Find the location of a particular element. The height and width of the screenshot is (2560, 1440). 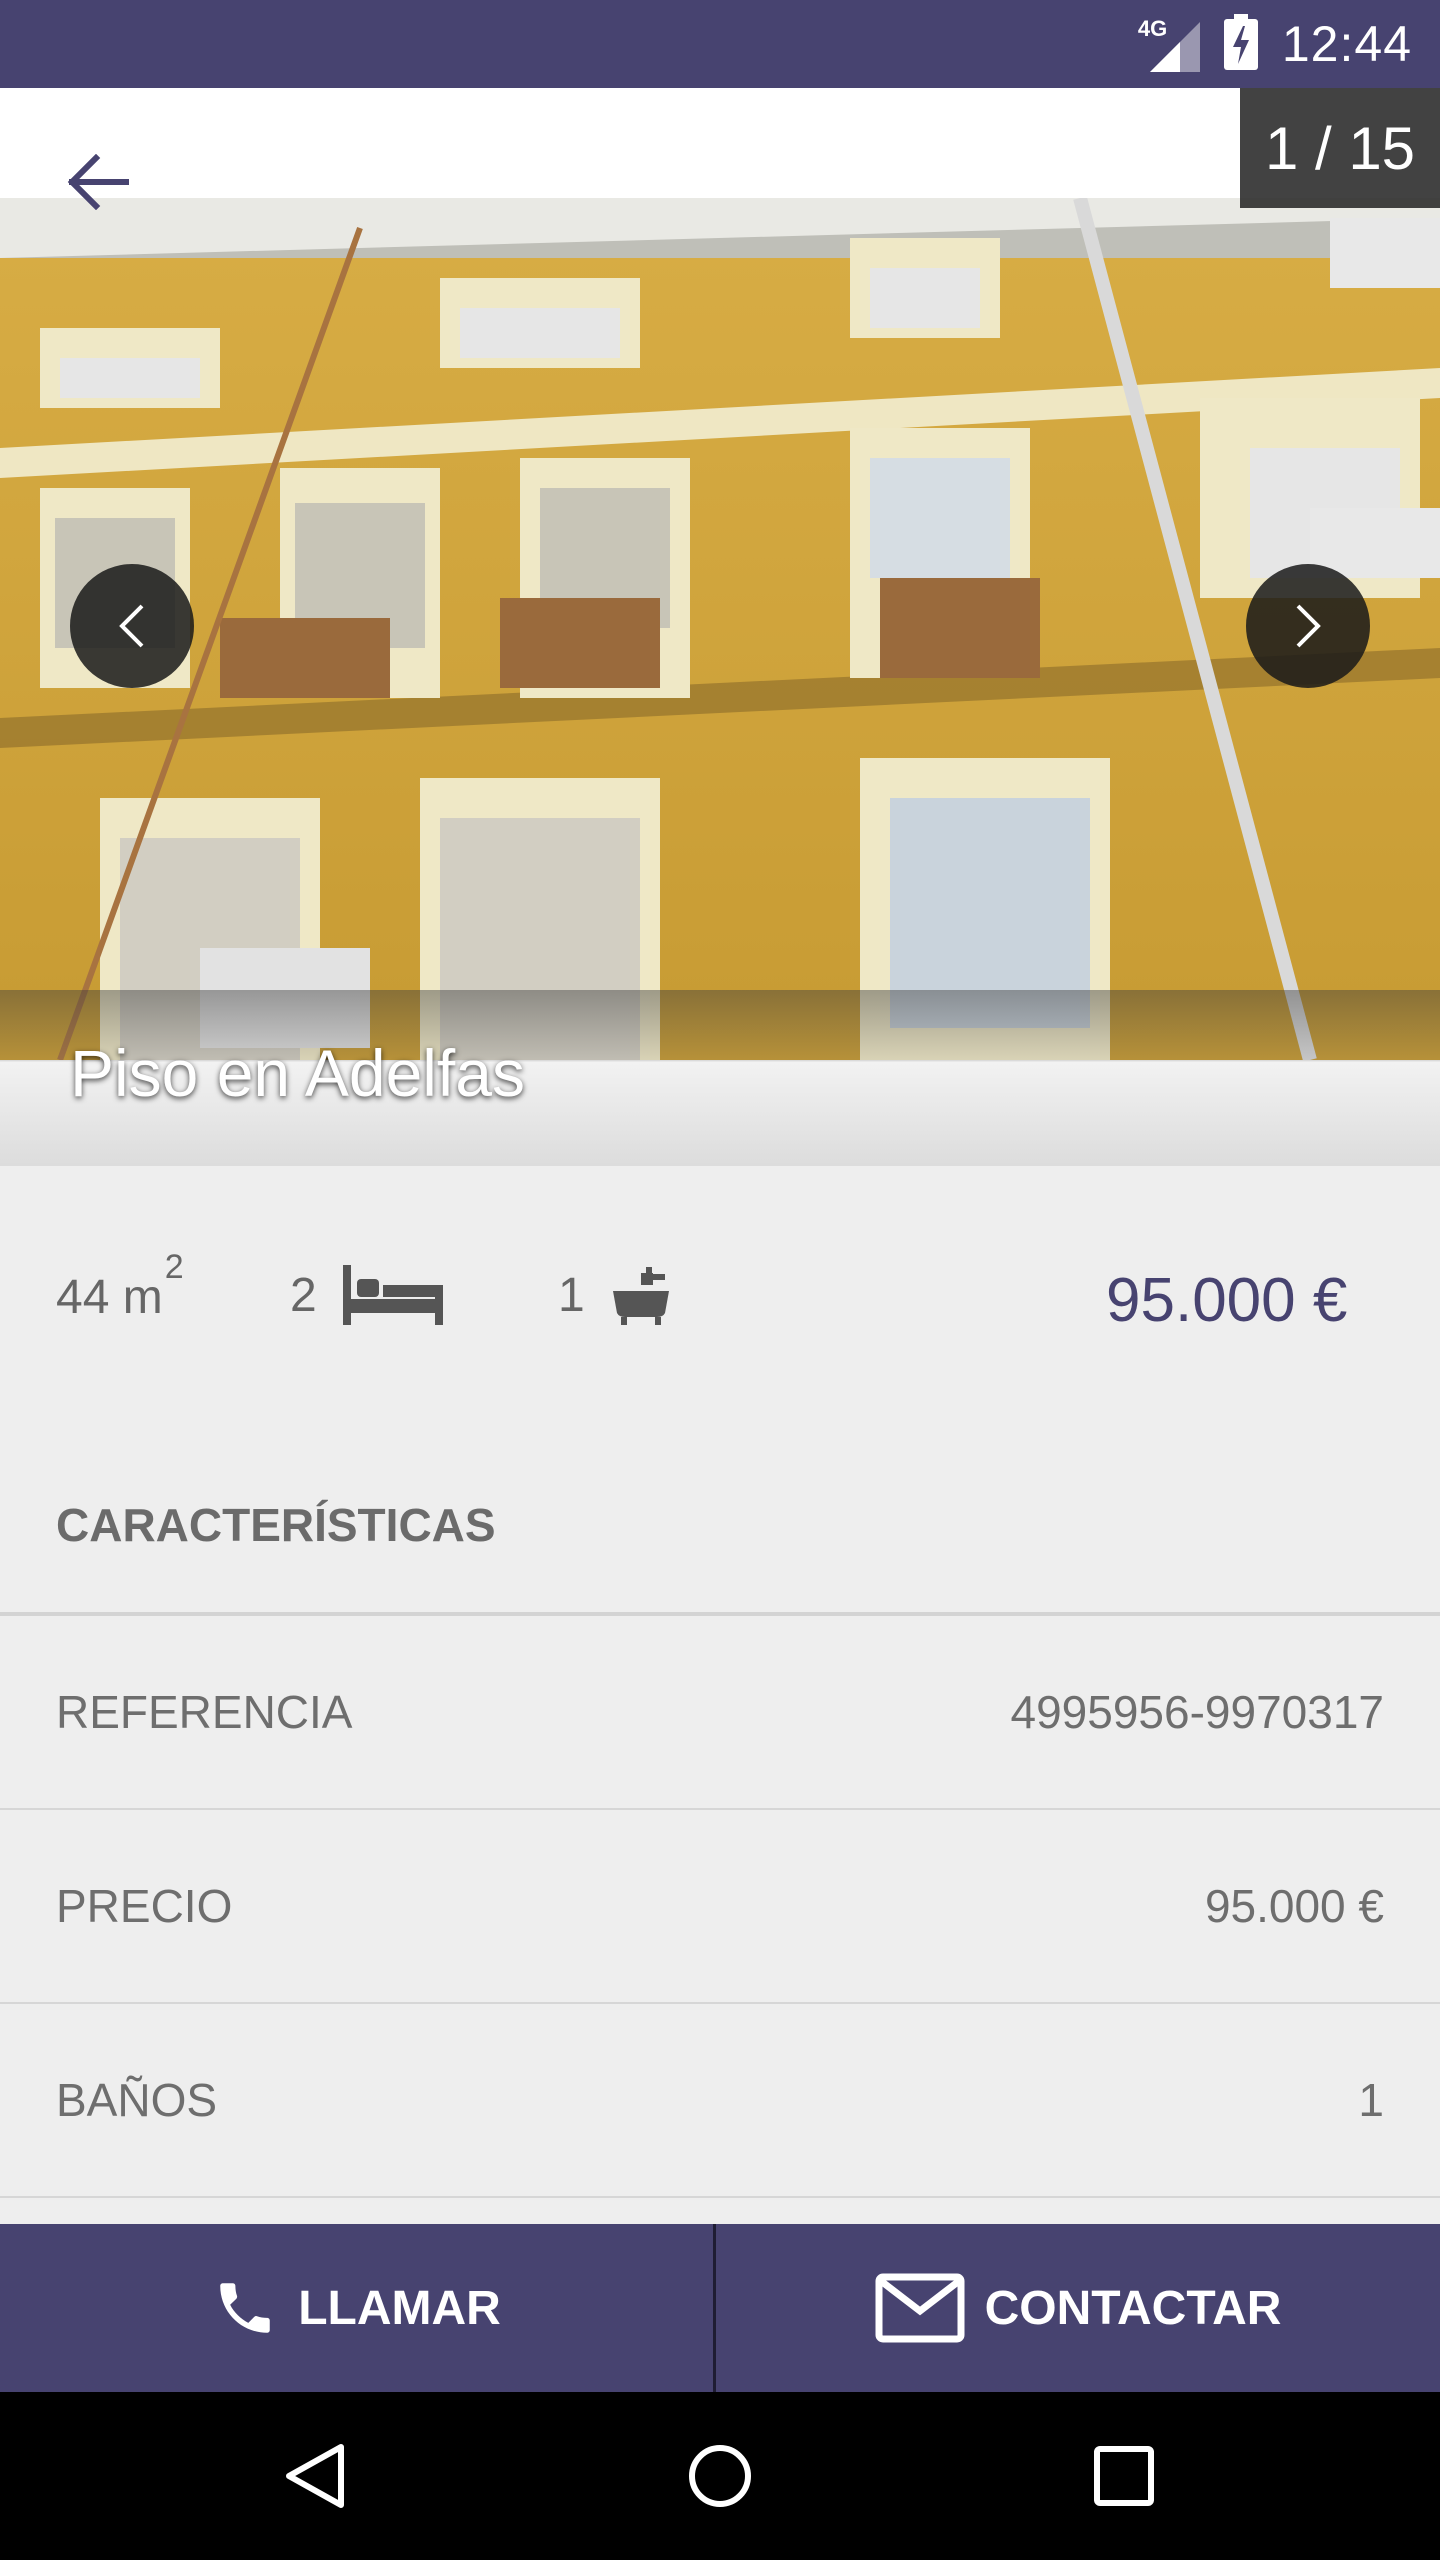

arrow-left-icon is located at coordinates (98, 182).